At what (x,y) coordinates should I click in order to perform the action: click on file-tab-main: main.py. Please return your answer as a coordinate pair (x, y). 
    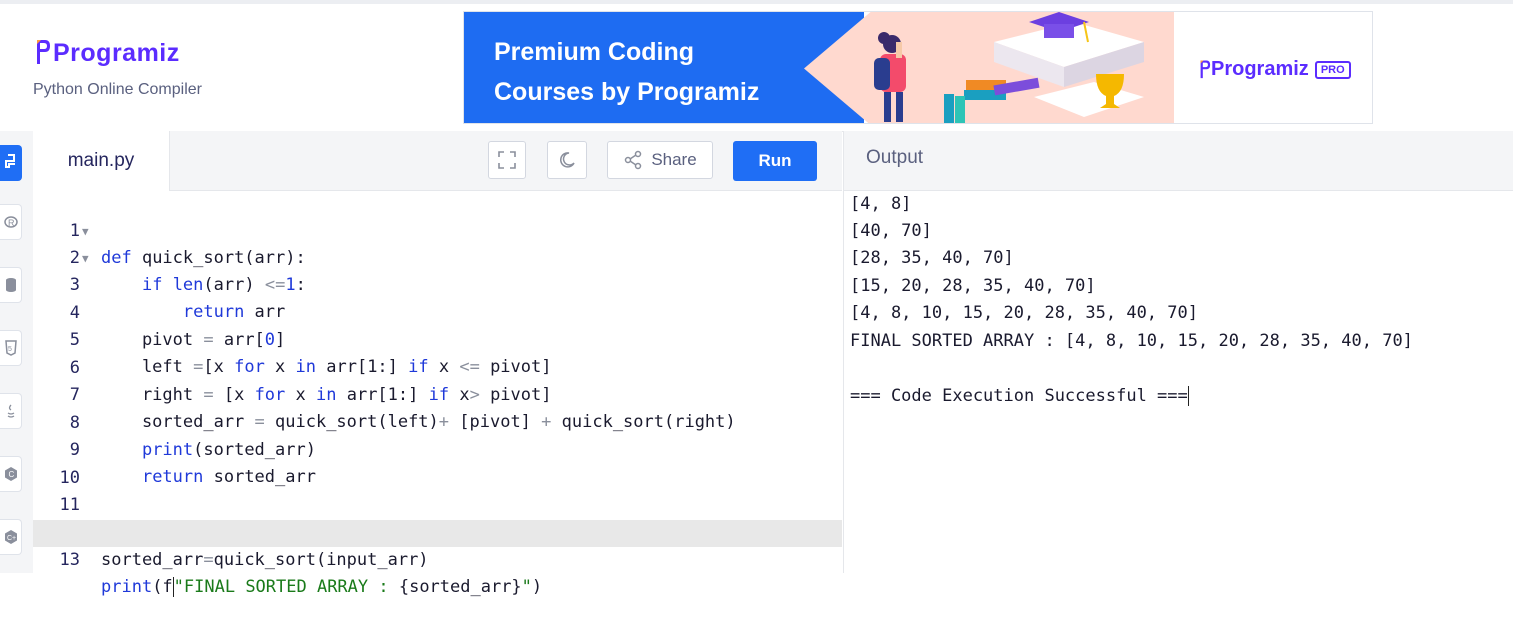
    Looking at the image, I should click on (101, 161).